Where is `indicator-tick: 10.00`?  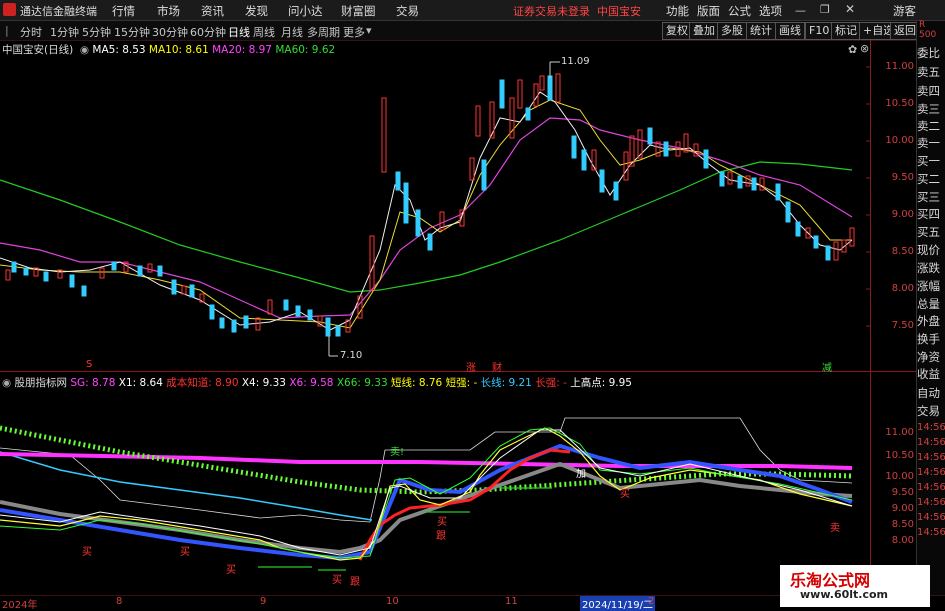
indicator-tick: 10.00 is located at coordinates (899, 476).